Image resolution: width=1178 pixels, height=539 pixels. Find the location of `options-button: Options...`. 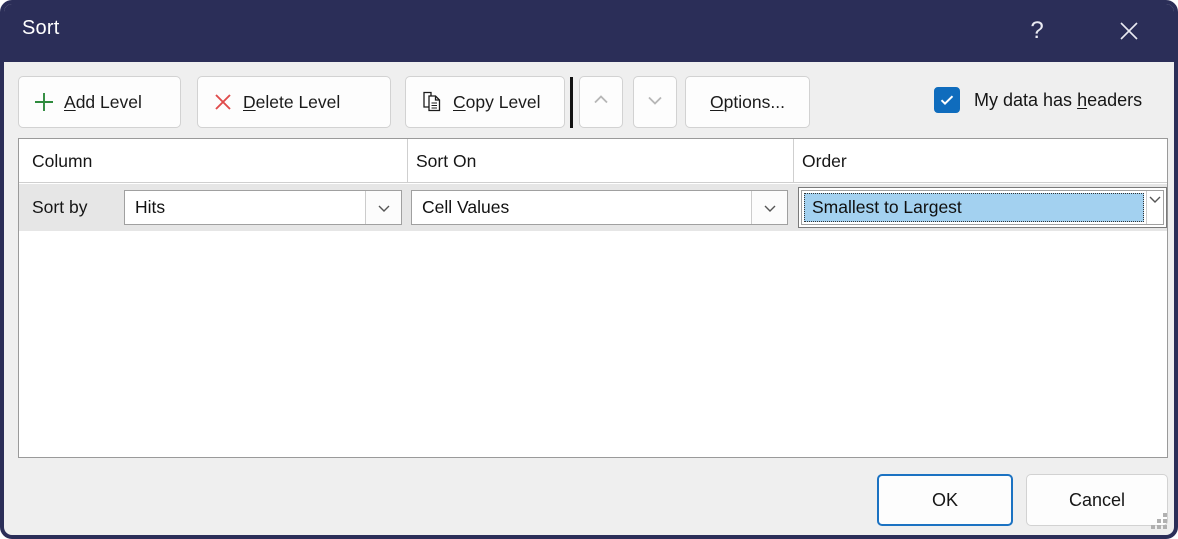

options-button: Options... is located at coordinates (747, 102).